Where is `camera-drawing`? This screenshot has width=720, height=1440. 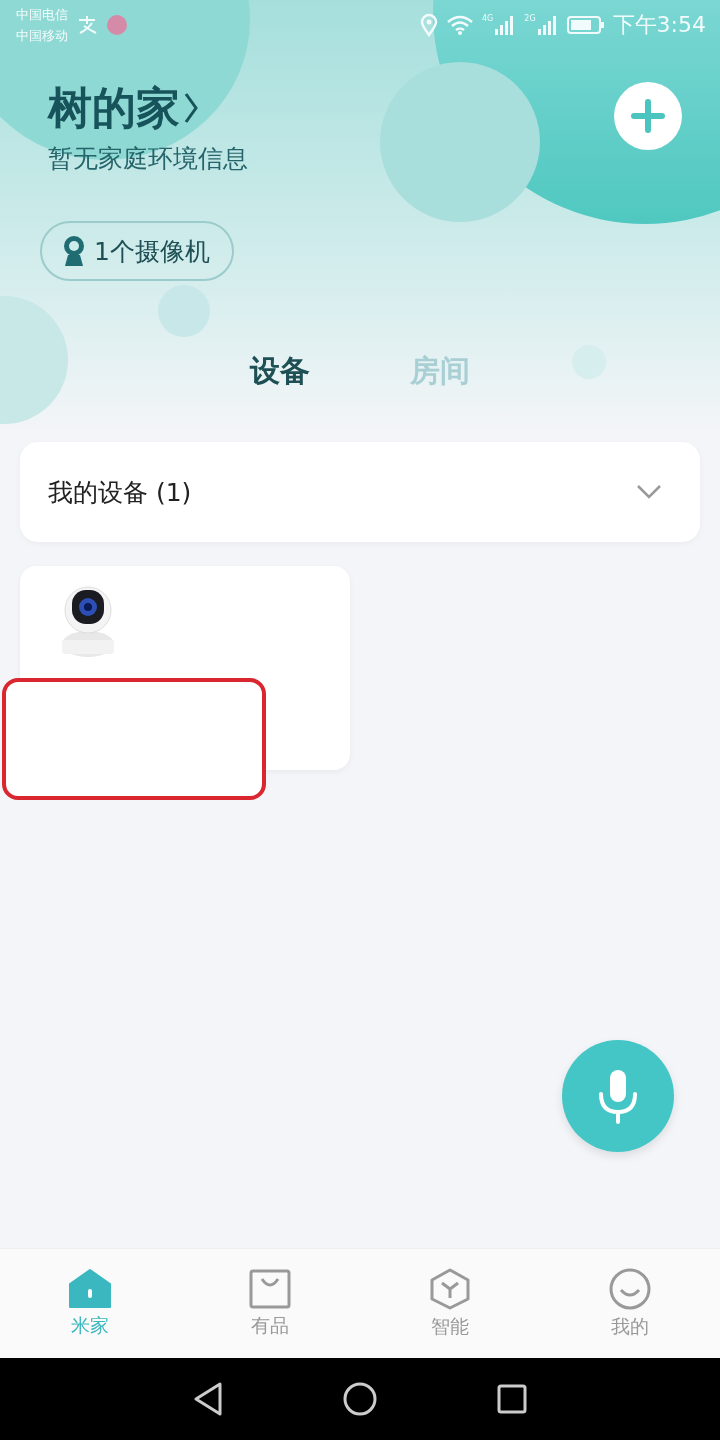
camera-drawing is located at coordinates (88, 622).